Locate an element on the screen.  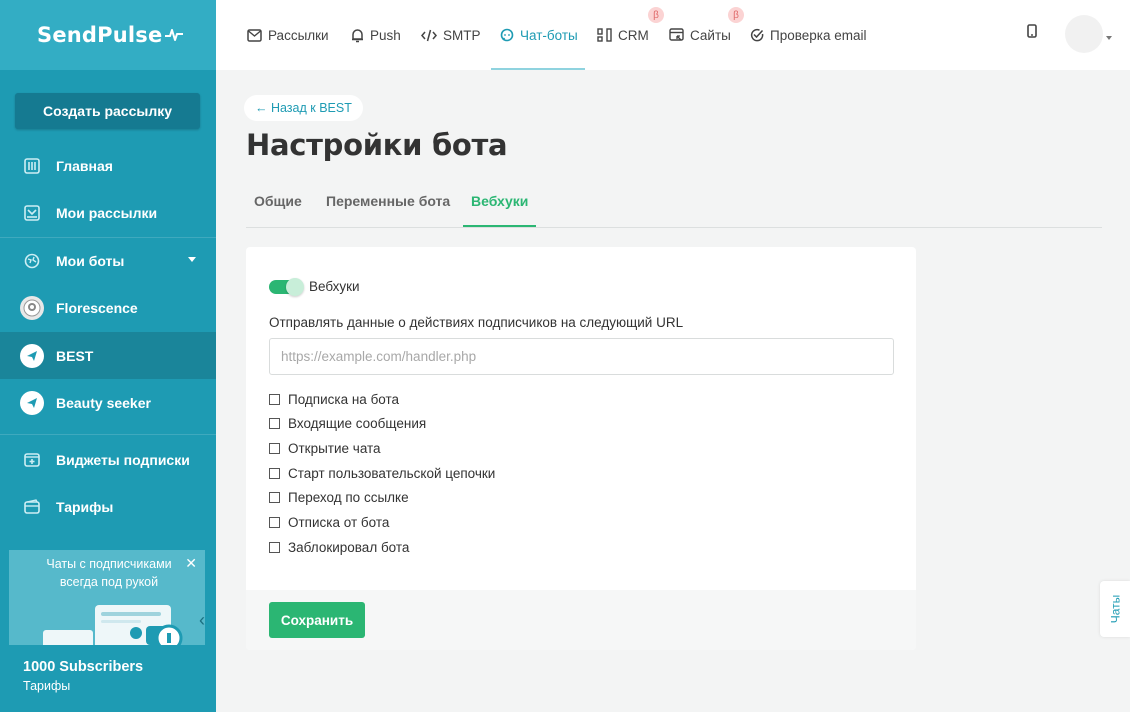
sidebar-item-label: BEST is located at coordinates (75, 355).